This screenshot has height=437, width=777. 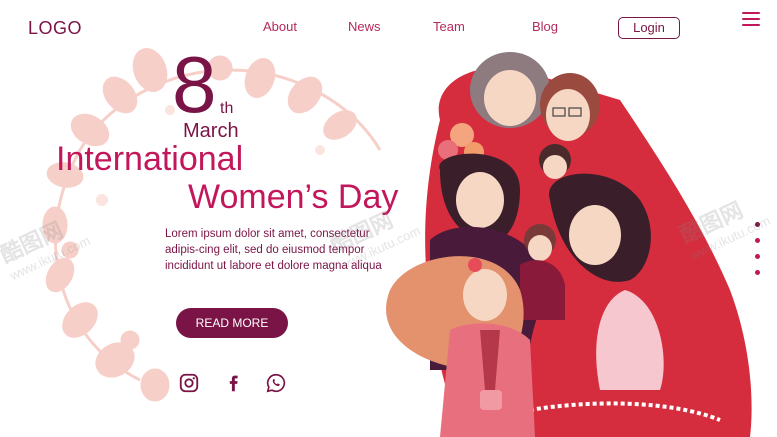 What do you see at coordinates (364, 26) in the screenshot?
I see `nav-item-news: News` at bounding box center [364, 26].